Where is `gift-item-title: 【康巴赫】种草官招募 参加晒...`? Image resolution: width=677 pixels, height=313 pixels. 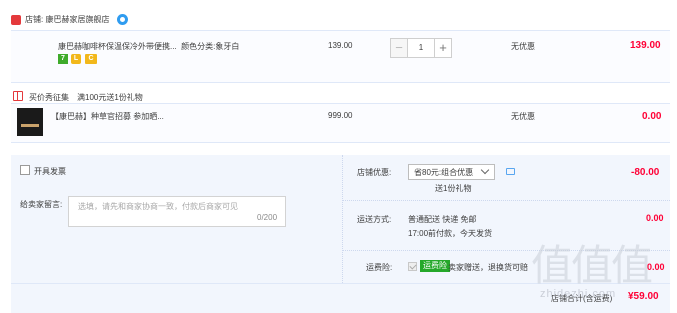
gift-item-title: 【康巴赫】种草官招募 参加晒... is located at coordinates (107, 116).